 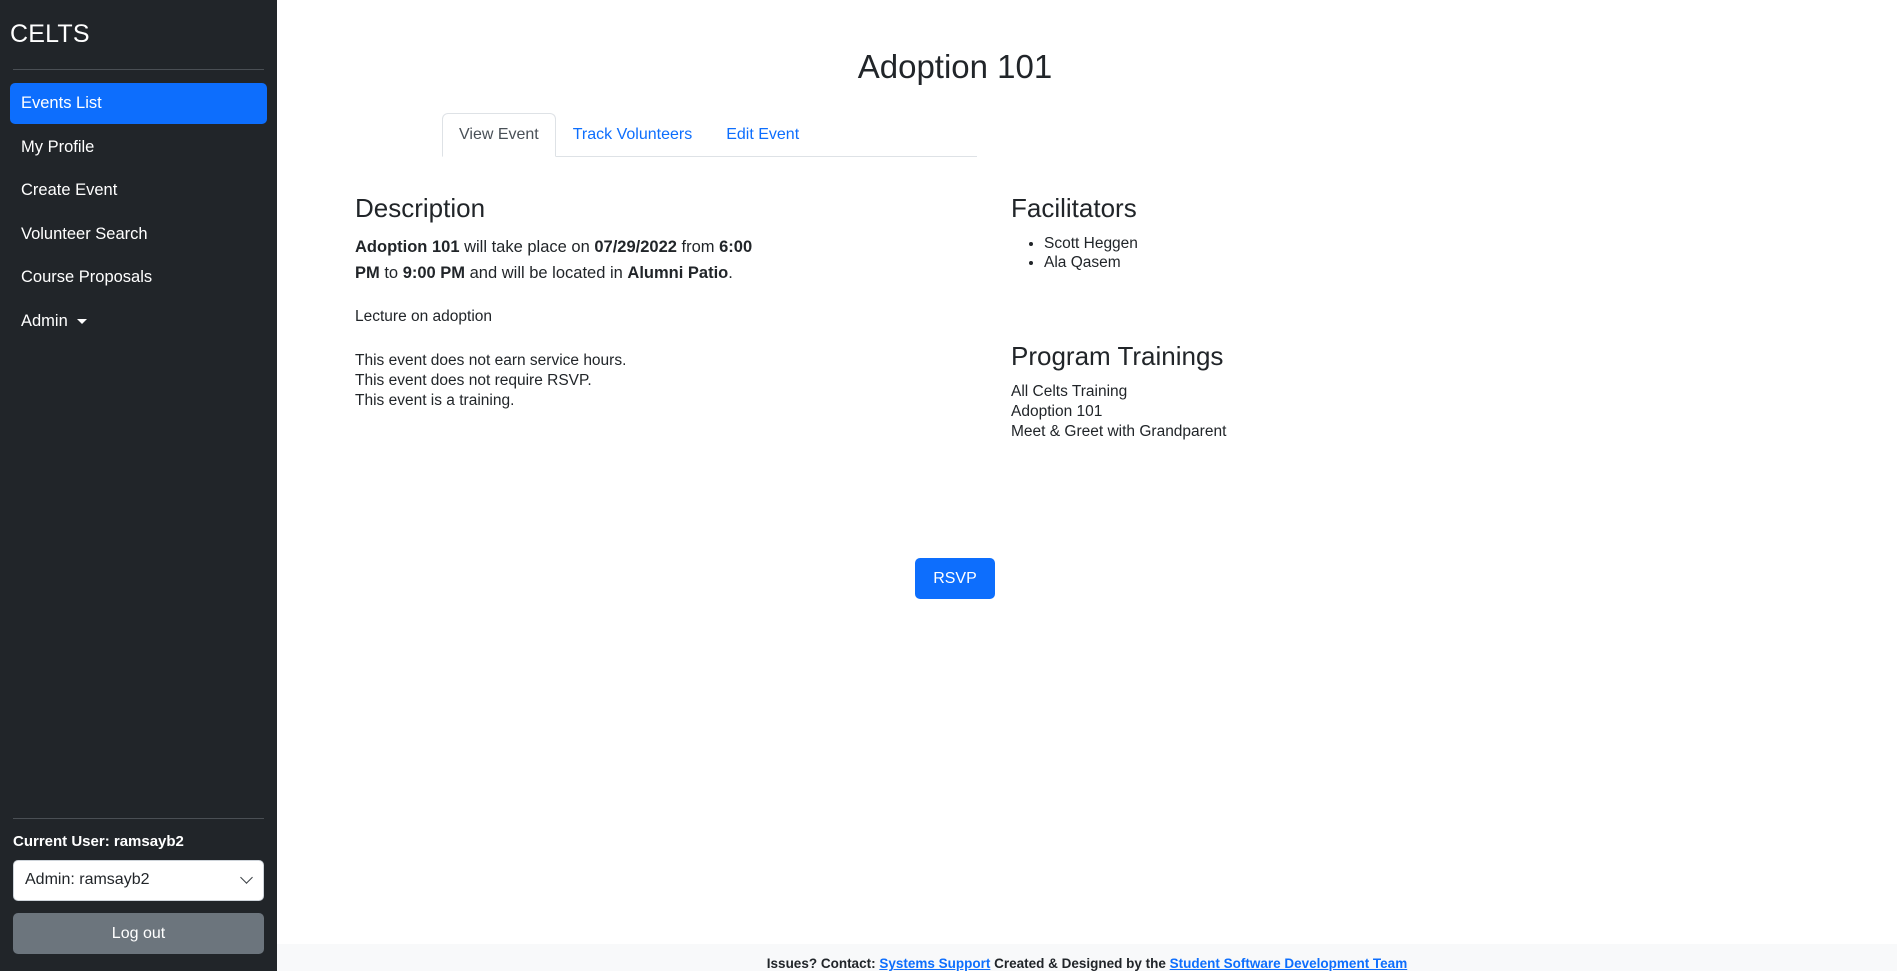 What do you see at coordinates (435, 400) in the screenshot?
I see `event-flag-training: This event is a training.` at bounding box center [435, 400].